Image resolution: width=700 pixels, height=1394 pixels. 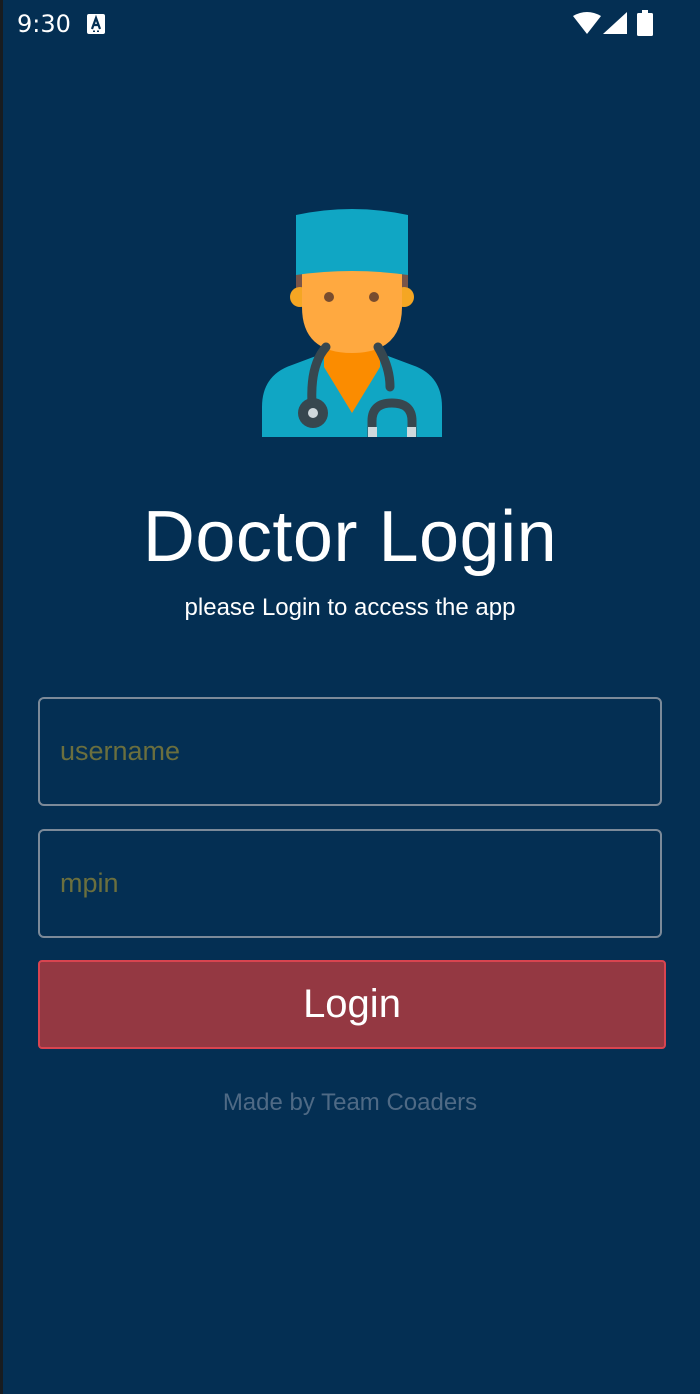 I want to click on mpin-input, so click(x=350, y=883).